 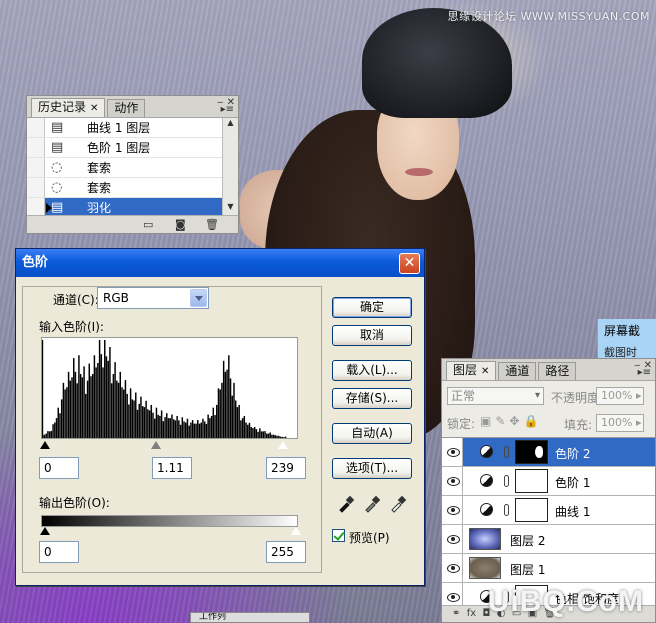 I want to click on new-document-from-state-icon: ▭, so click(x=148, y=224).